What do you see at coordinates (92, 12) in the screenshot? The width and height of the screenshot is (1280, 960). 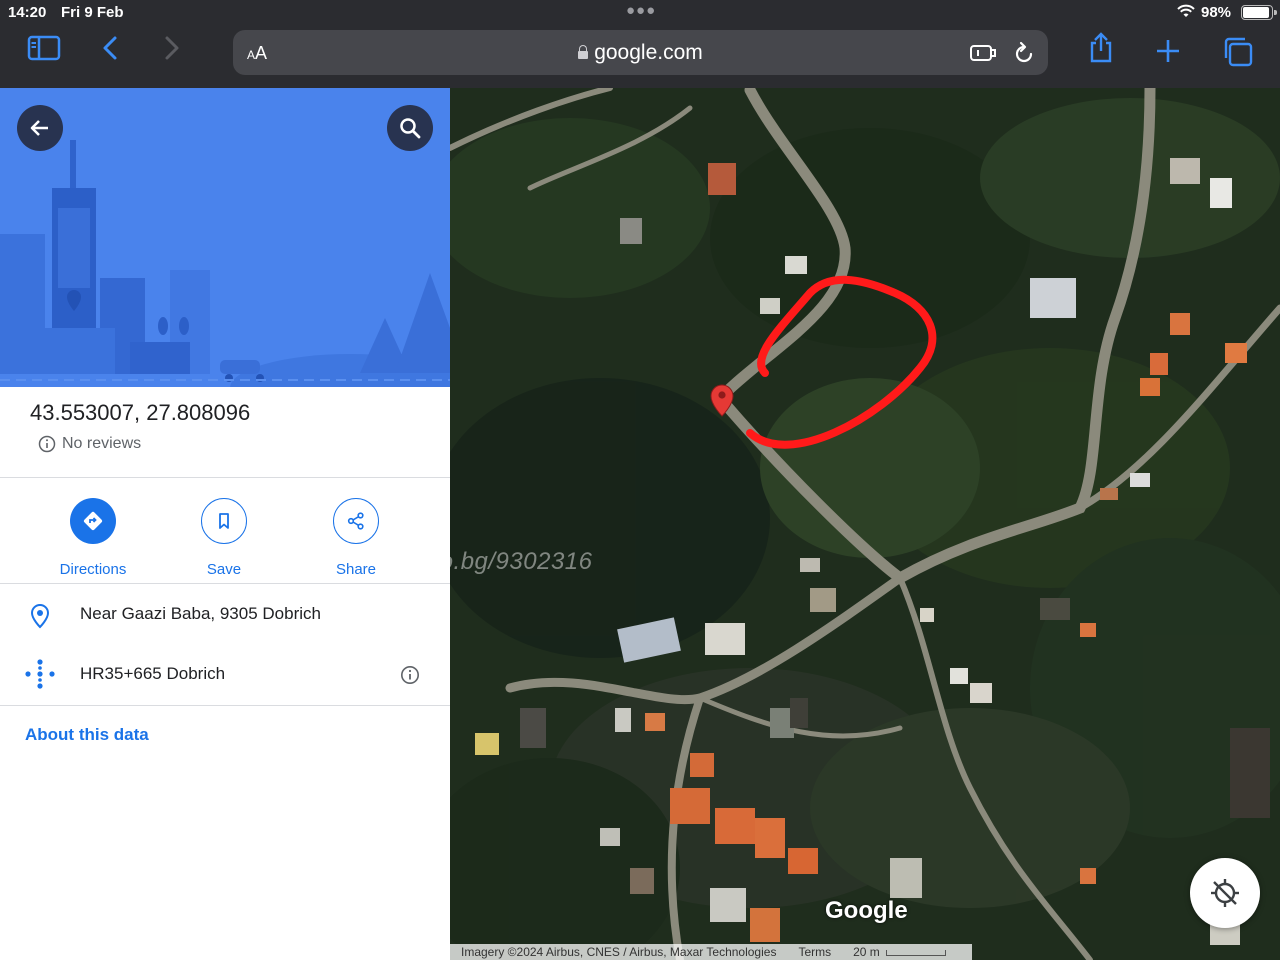 I see `status-date: Fri 9 Feb` at bounding box center [92, 12].